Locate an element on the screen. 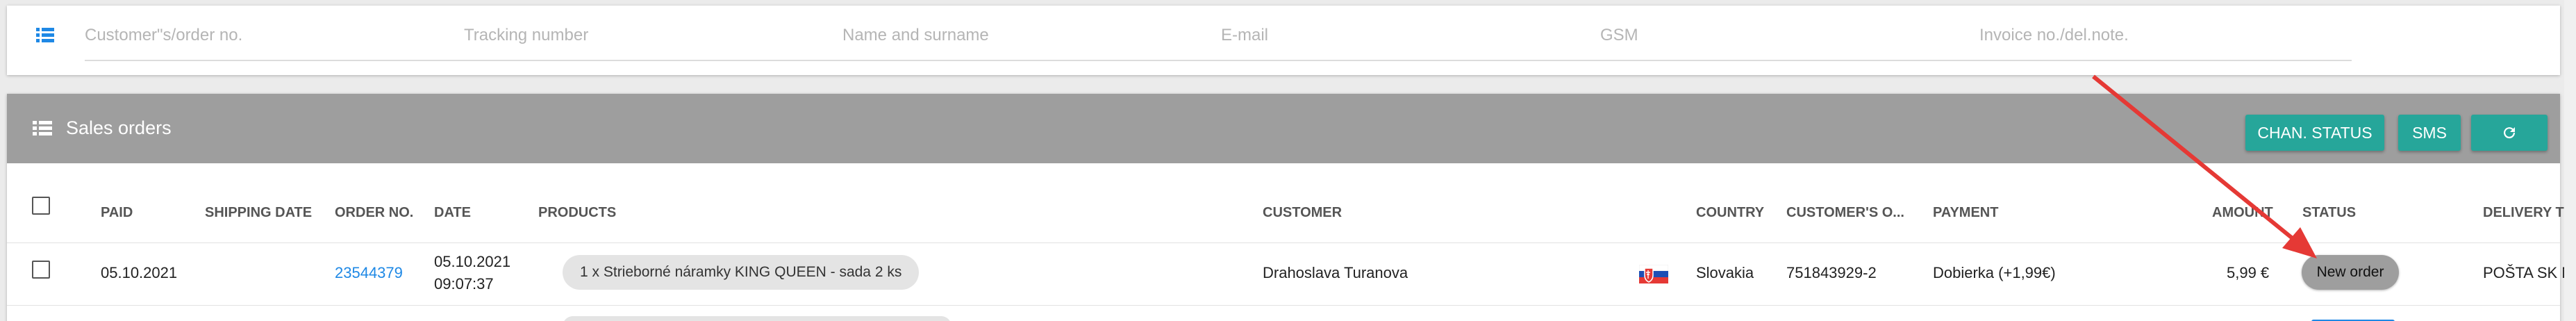 The width and height of the screenshot is (2576, 321). column-country: COUNTRY is located at coordinates (1730, 213).